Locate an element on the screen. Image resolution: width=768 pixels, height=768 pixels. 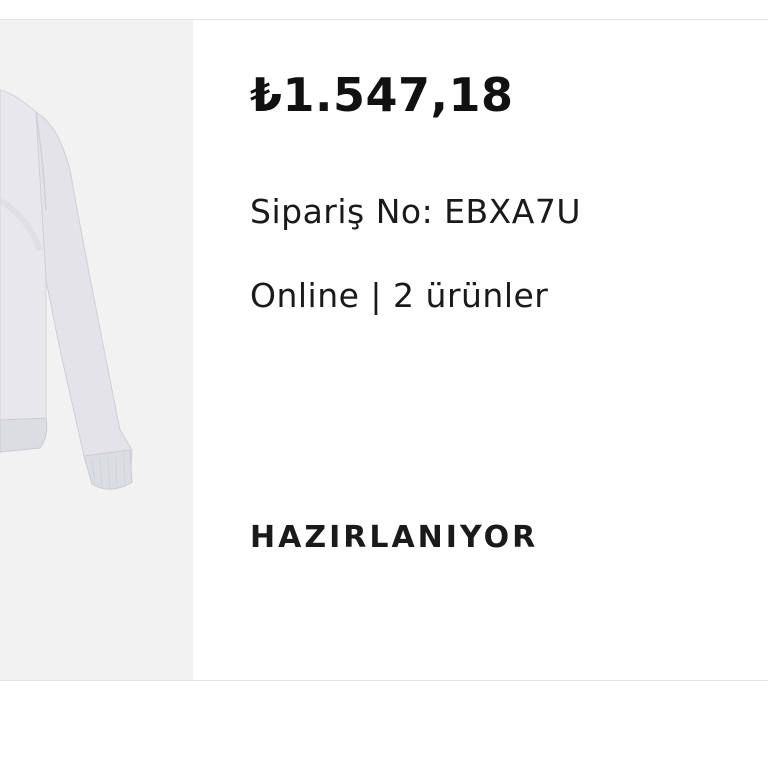
order-number: Sipariş No: EBXA7U is located at coordinates (416, 211).